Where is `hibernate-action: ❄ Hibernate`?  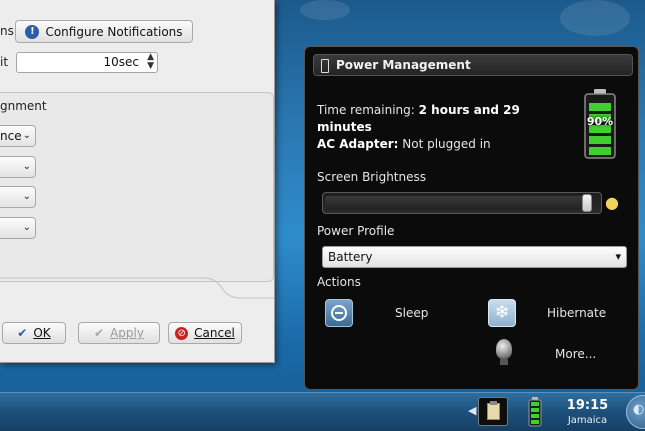 hibernate-action: ❄ Hibernate is located at coordinates (560, 314).